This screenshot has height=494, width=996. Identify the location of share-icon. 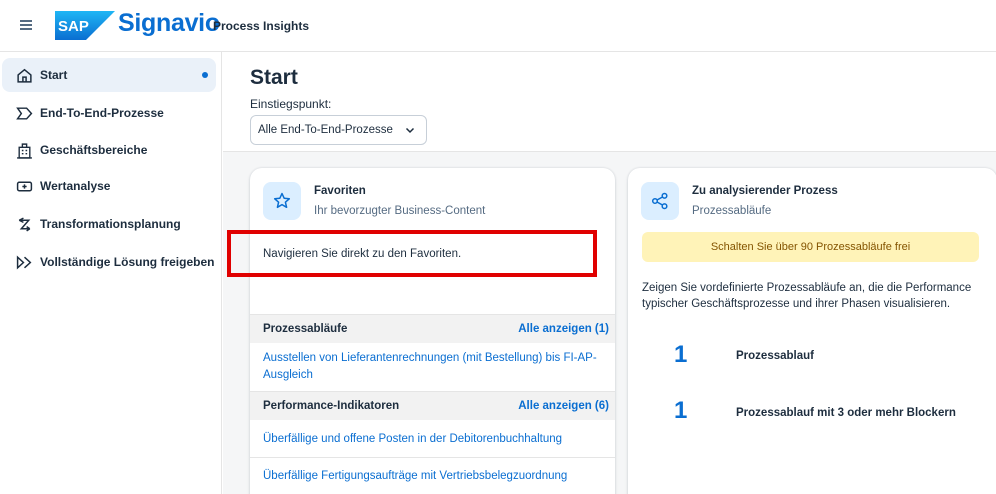
(659, 201).